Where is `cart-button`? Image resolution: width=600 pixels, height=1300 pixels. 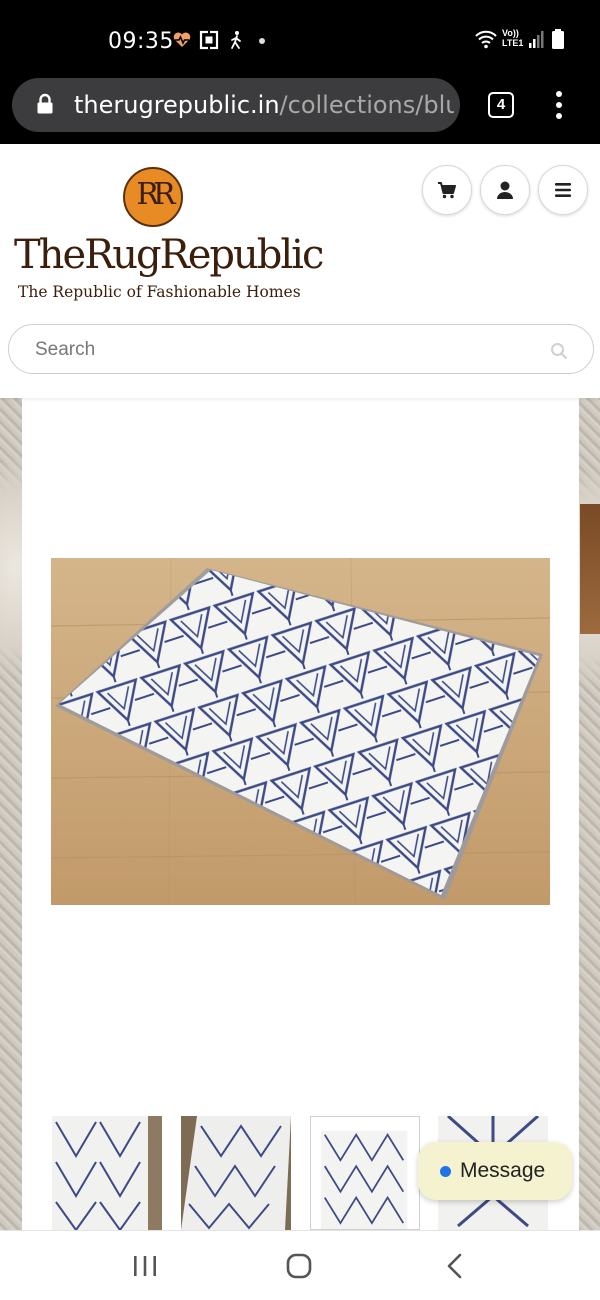 cart-button is located at coordinates (447, 190).